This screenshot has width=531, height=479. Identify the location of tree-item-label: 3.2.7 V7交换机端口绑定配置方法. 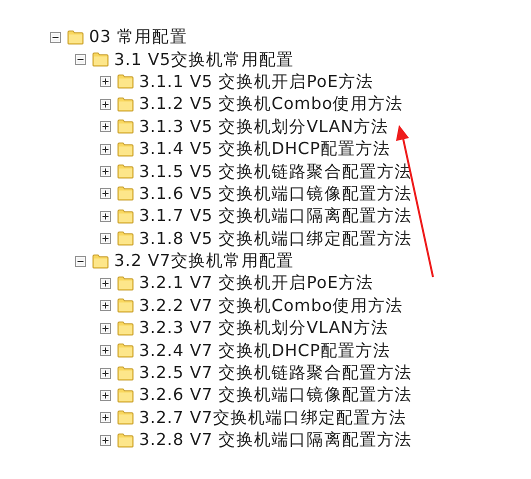
(272, 417).